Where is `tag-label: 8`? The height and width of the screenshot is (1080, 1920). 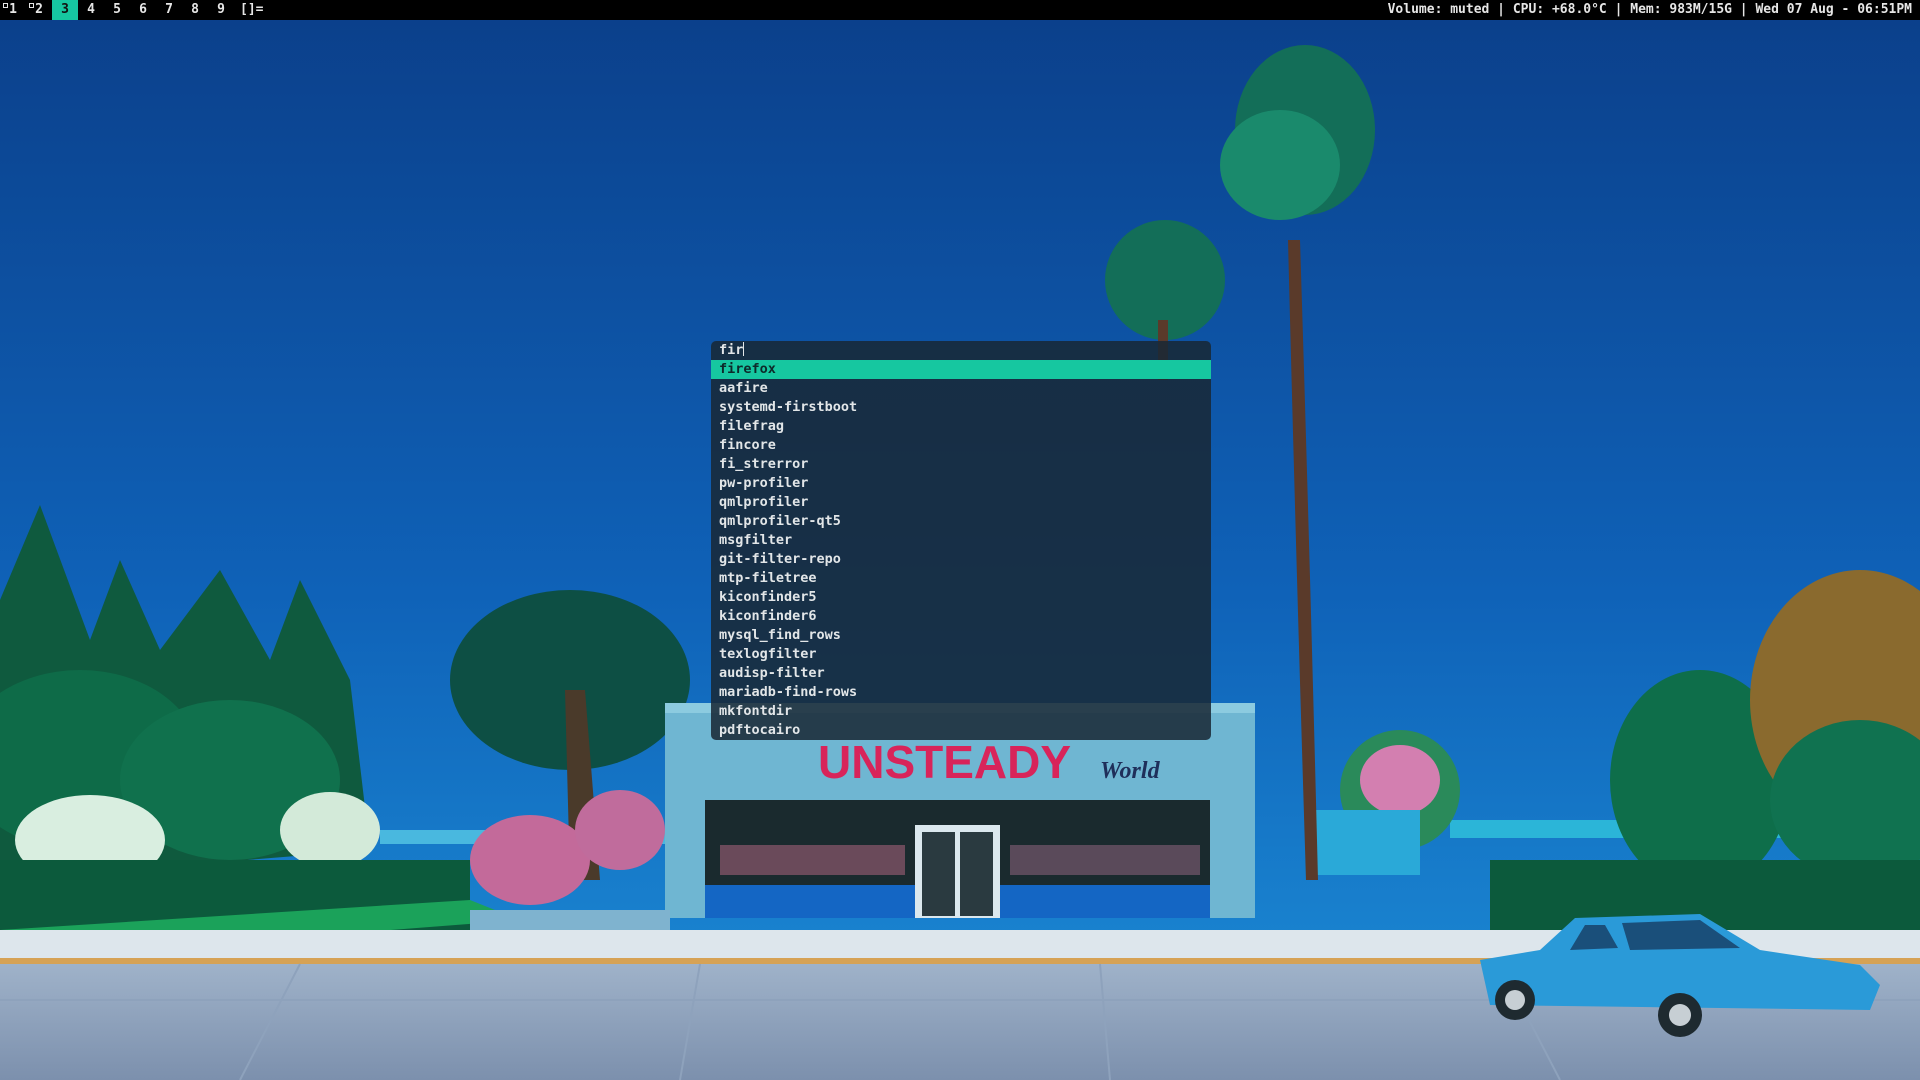 tag-label: 8 is located at coordinates (195, 9).